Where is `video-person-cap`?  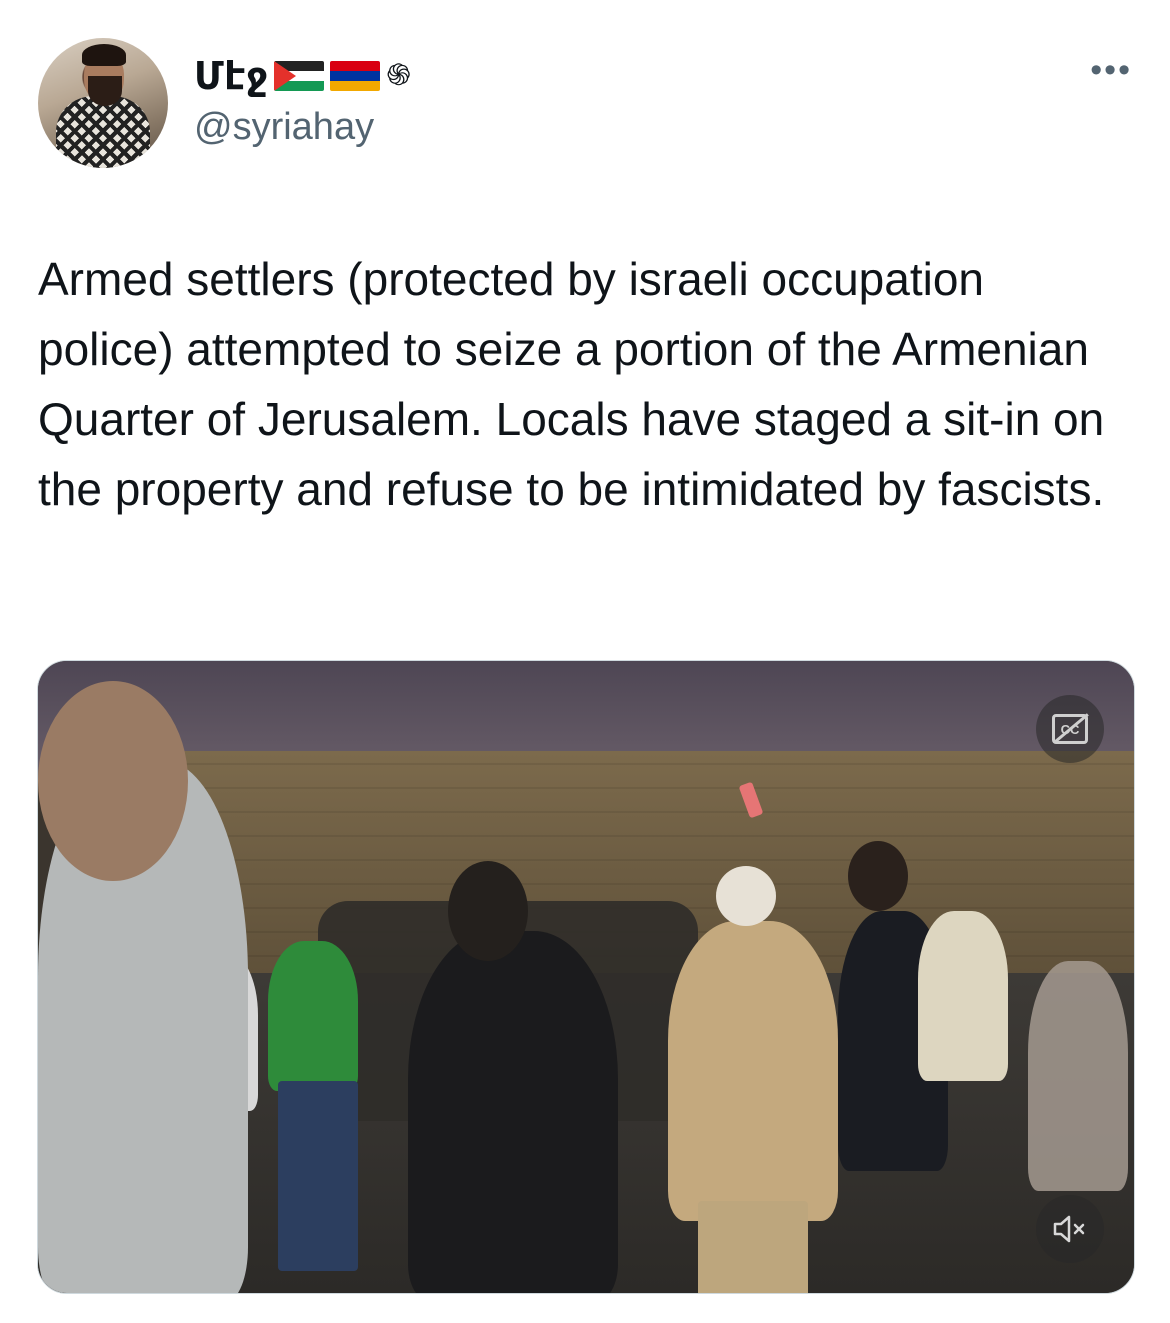
video-person-cap is located at coordinates (746, 896).